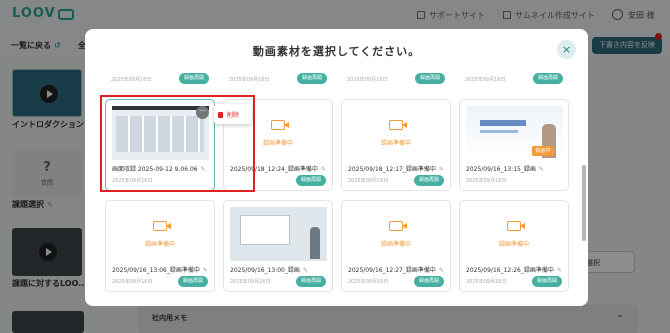  What do you see at coordinates (396, 270) in the screenshot?
I see `card-title: 2025/09/16_12:27_録画準備中 ✎` at bounding box center [396, 270].